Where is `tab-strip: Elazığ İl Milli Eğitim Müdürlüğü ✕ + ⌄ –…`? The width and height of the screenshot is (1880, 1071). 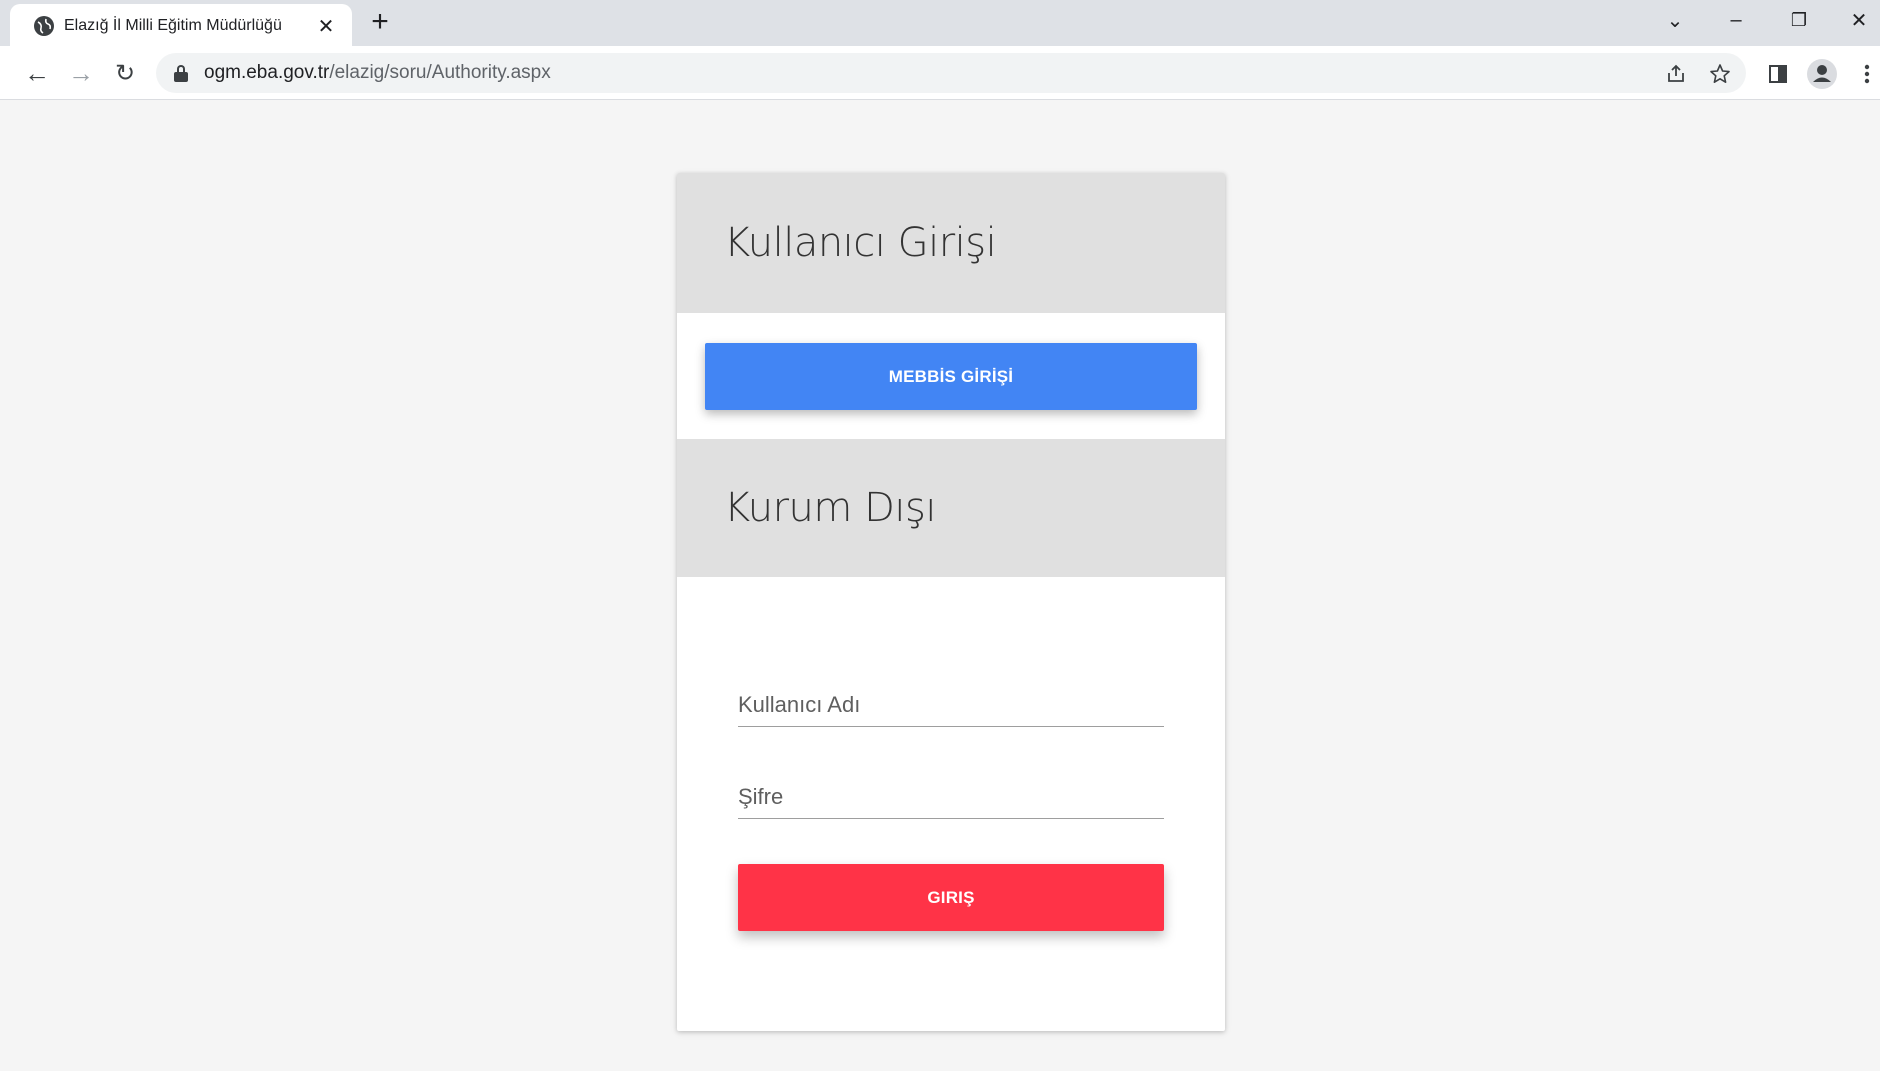 tab-strip: Elazığ İl Milli Eğitim Müdürlüğü ✕ + ⌄ –… is located at coordinates (940, 24).